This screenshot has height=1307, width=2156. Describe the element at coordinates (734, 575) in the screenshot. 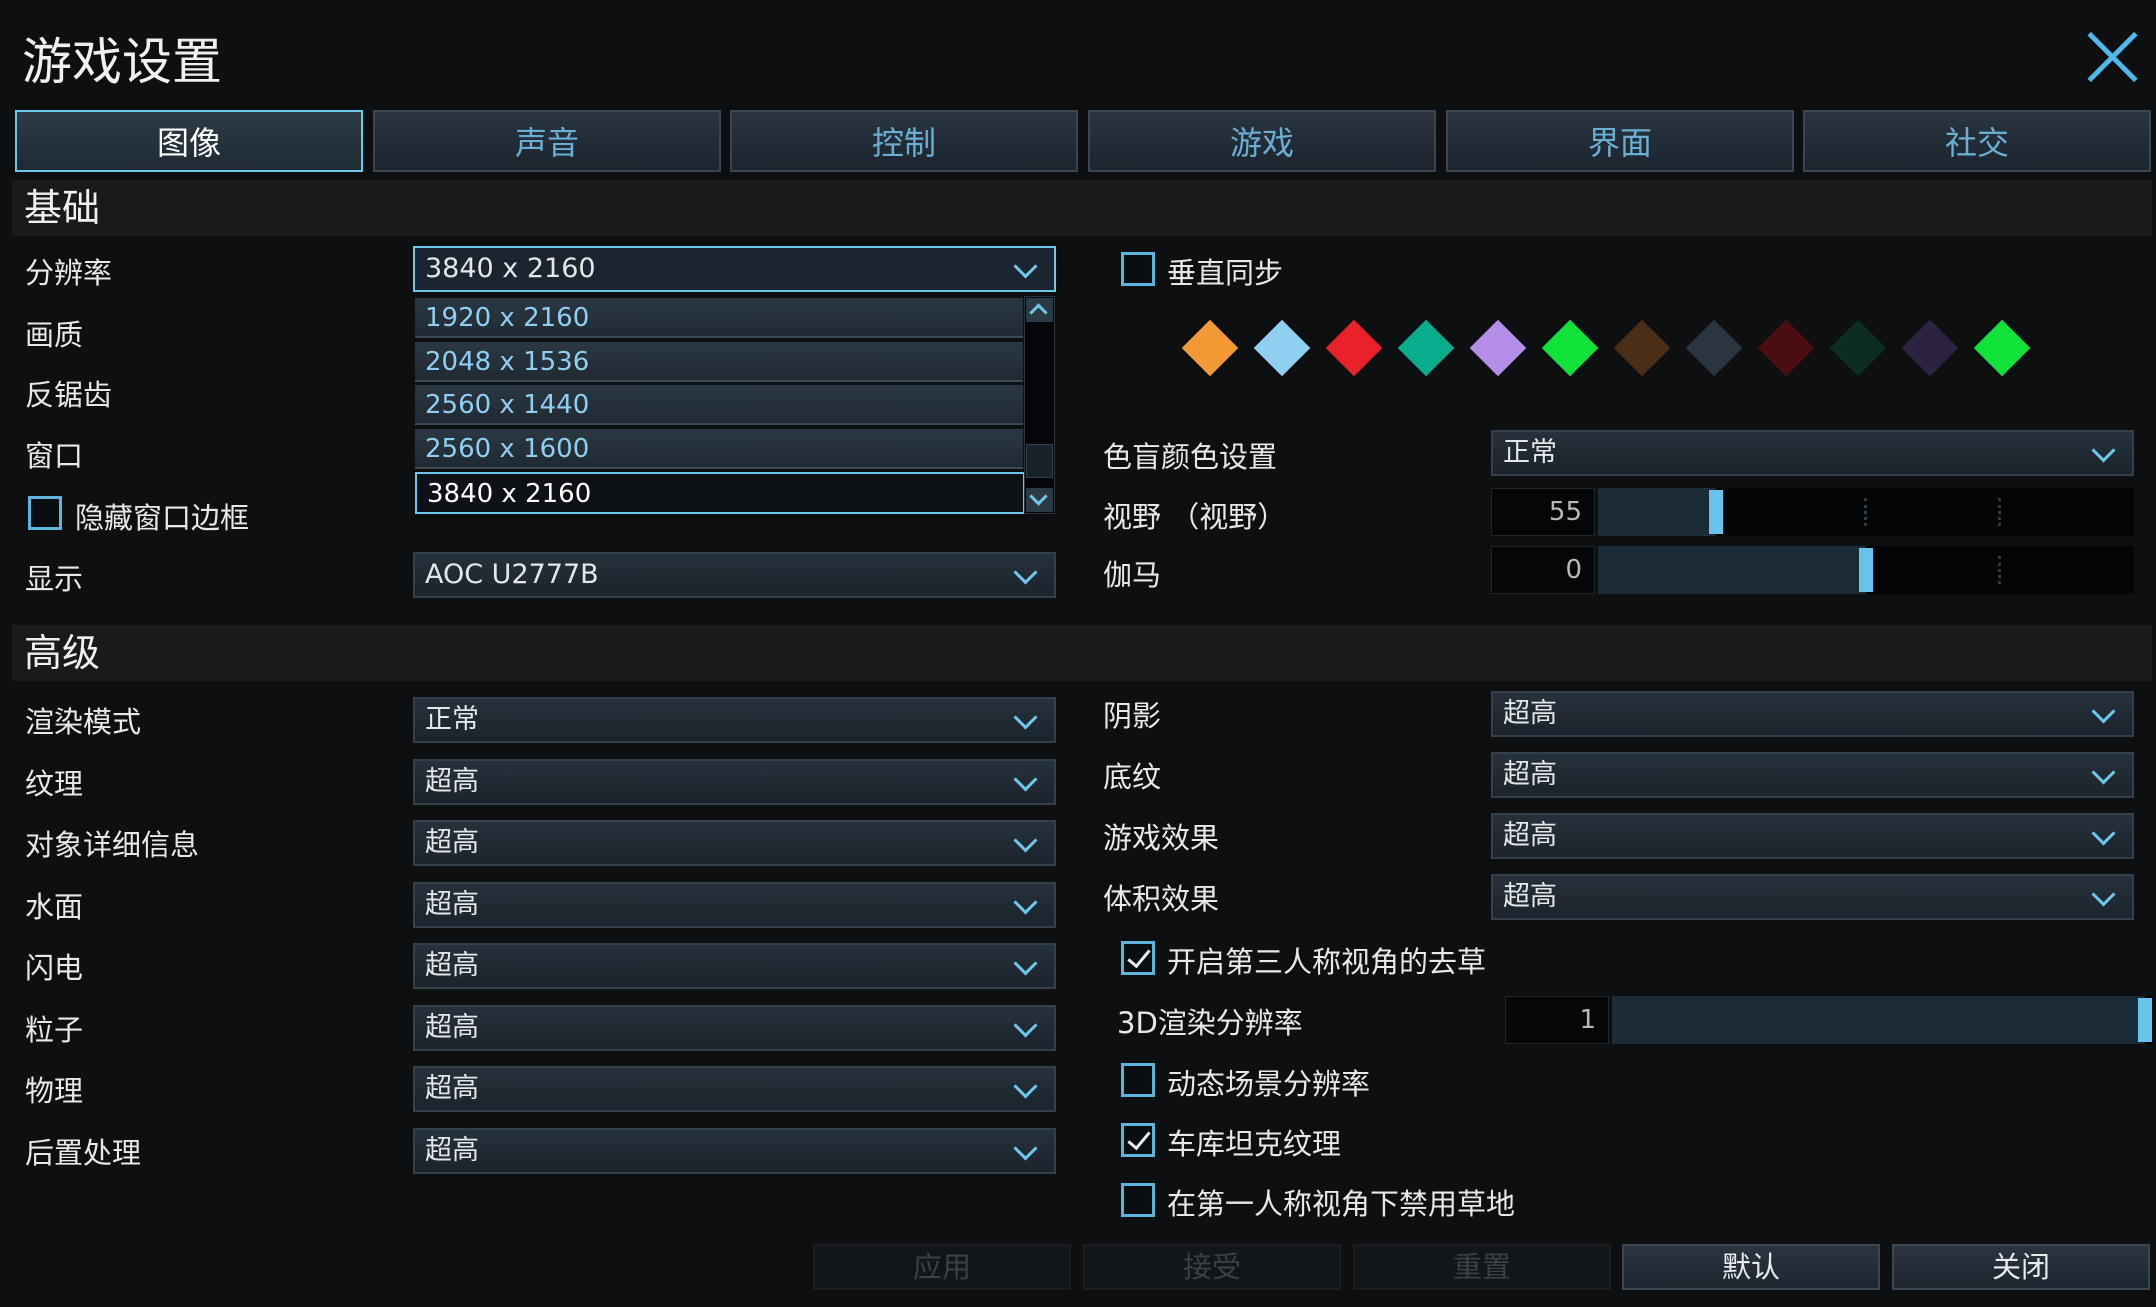

I see `display-dropdown: AOC U2777B` at that location.